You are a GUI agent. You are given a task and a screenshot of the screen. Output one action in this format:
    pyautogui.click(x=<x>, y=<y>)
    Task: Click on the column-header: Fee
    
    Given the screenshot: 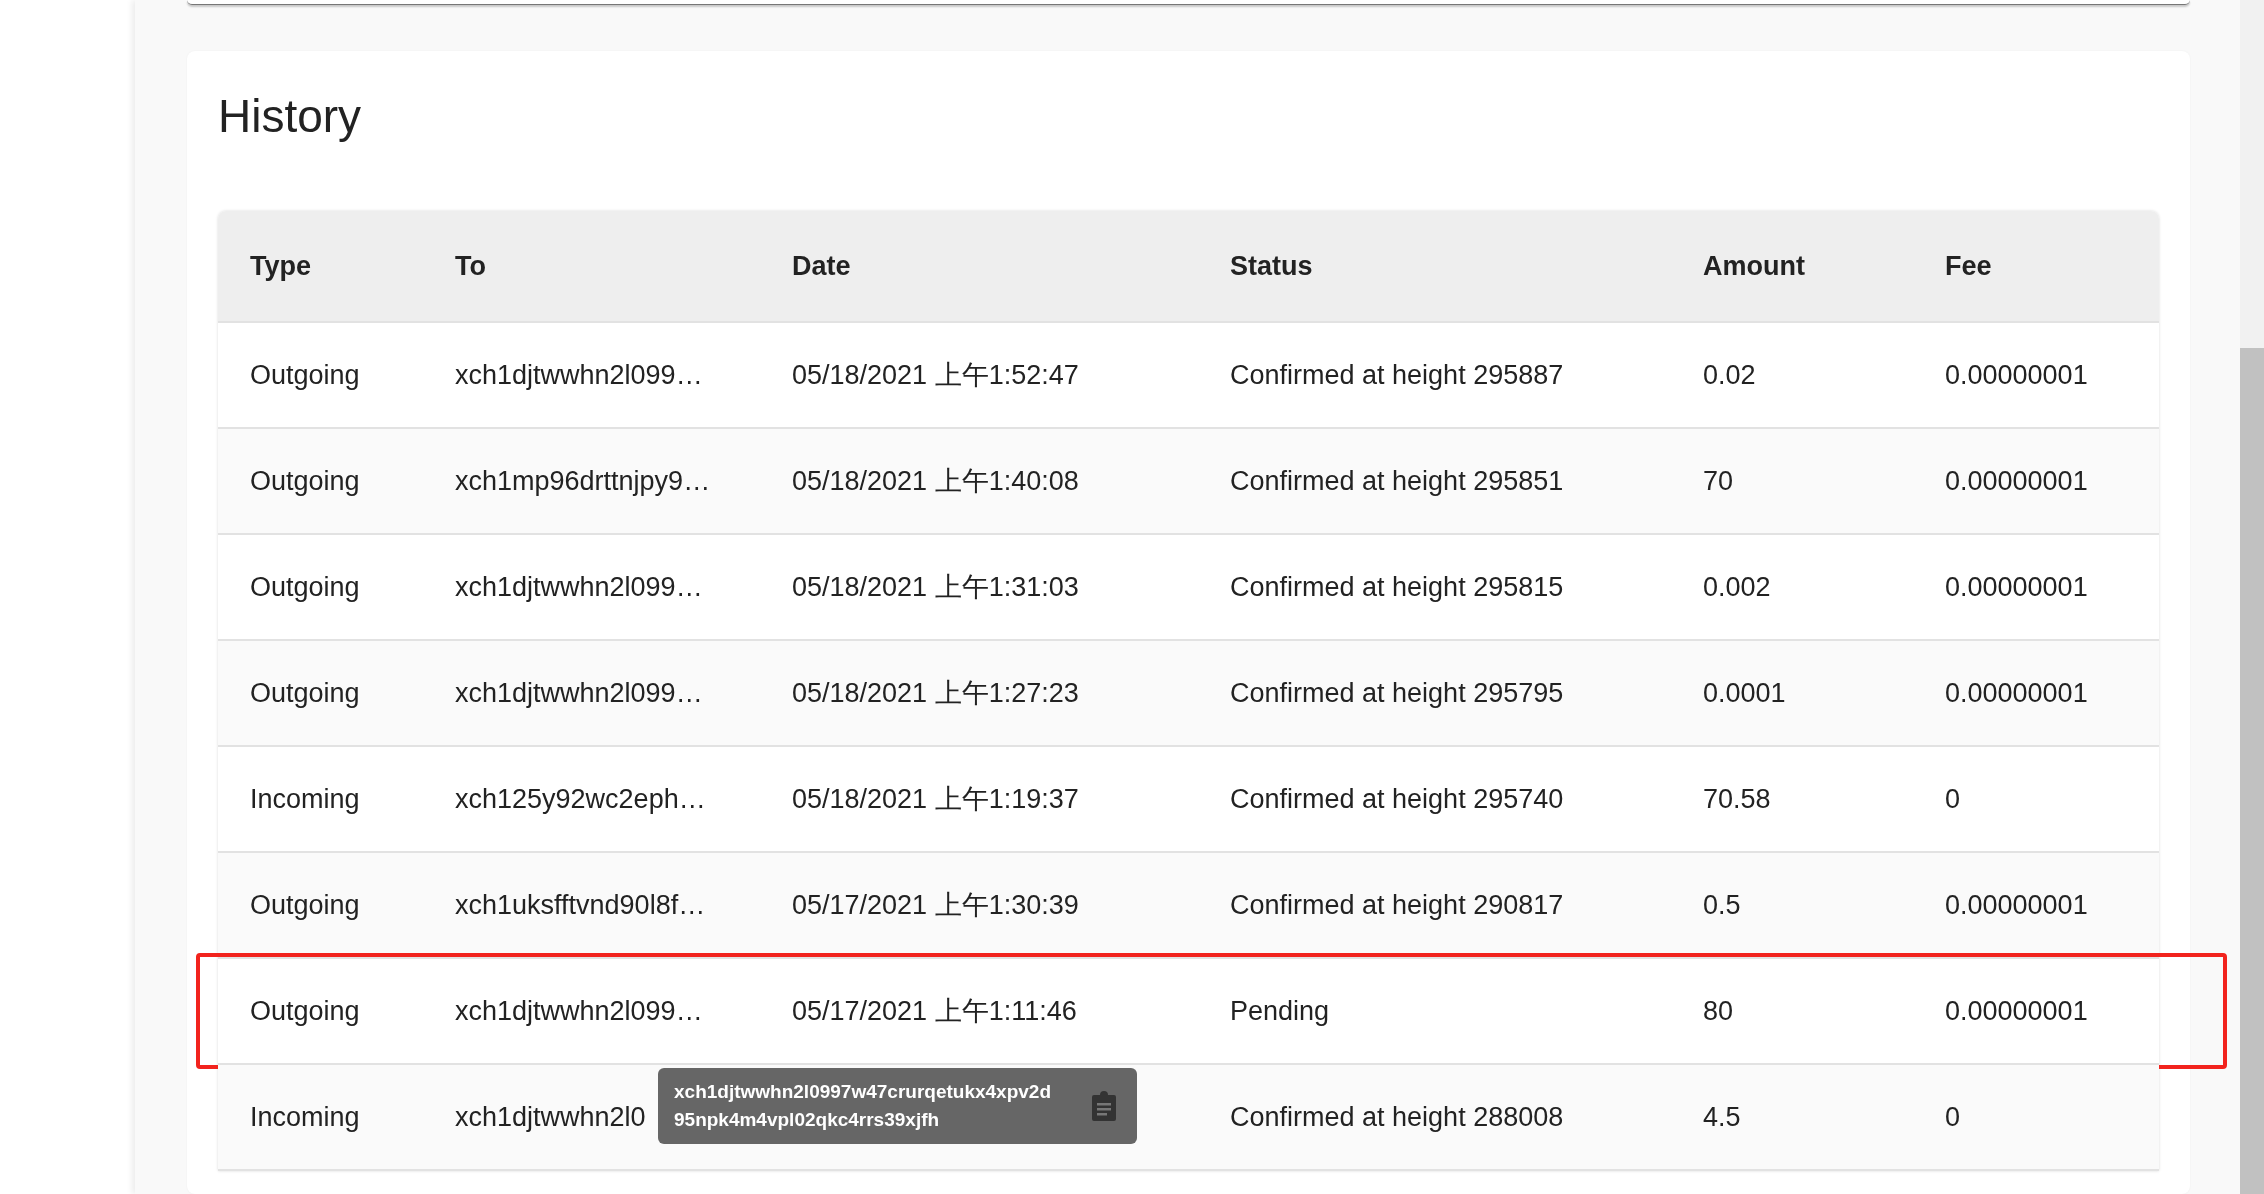 What is the action you would take?
    pyautogui.click(x=2045, y=266)
    